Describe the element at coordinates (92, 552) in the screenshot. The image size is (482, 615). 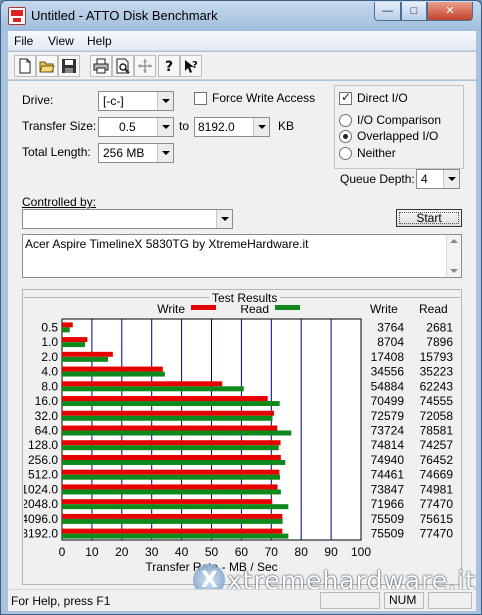
I see `x-tick-label: 10` at that location.